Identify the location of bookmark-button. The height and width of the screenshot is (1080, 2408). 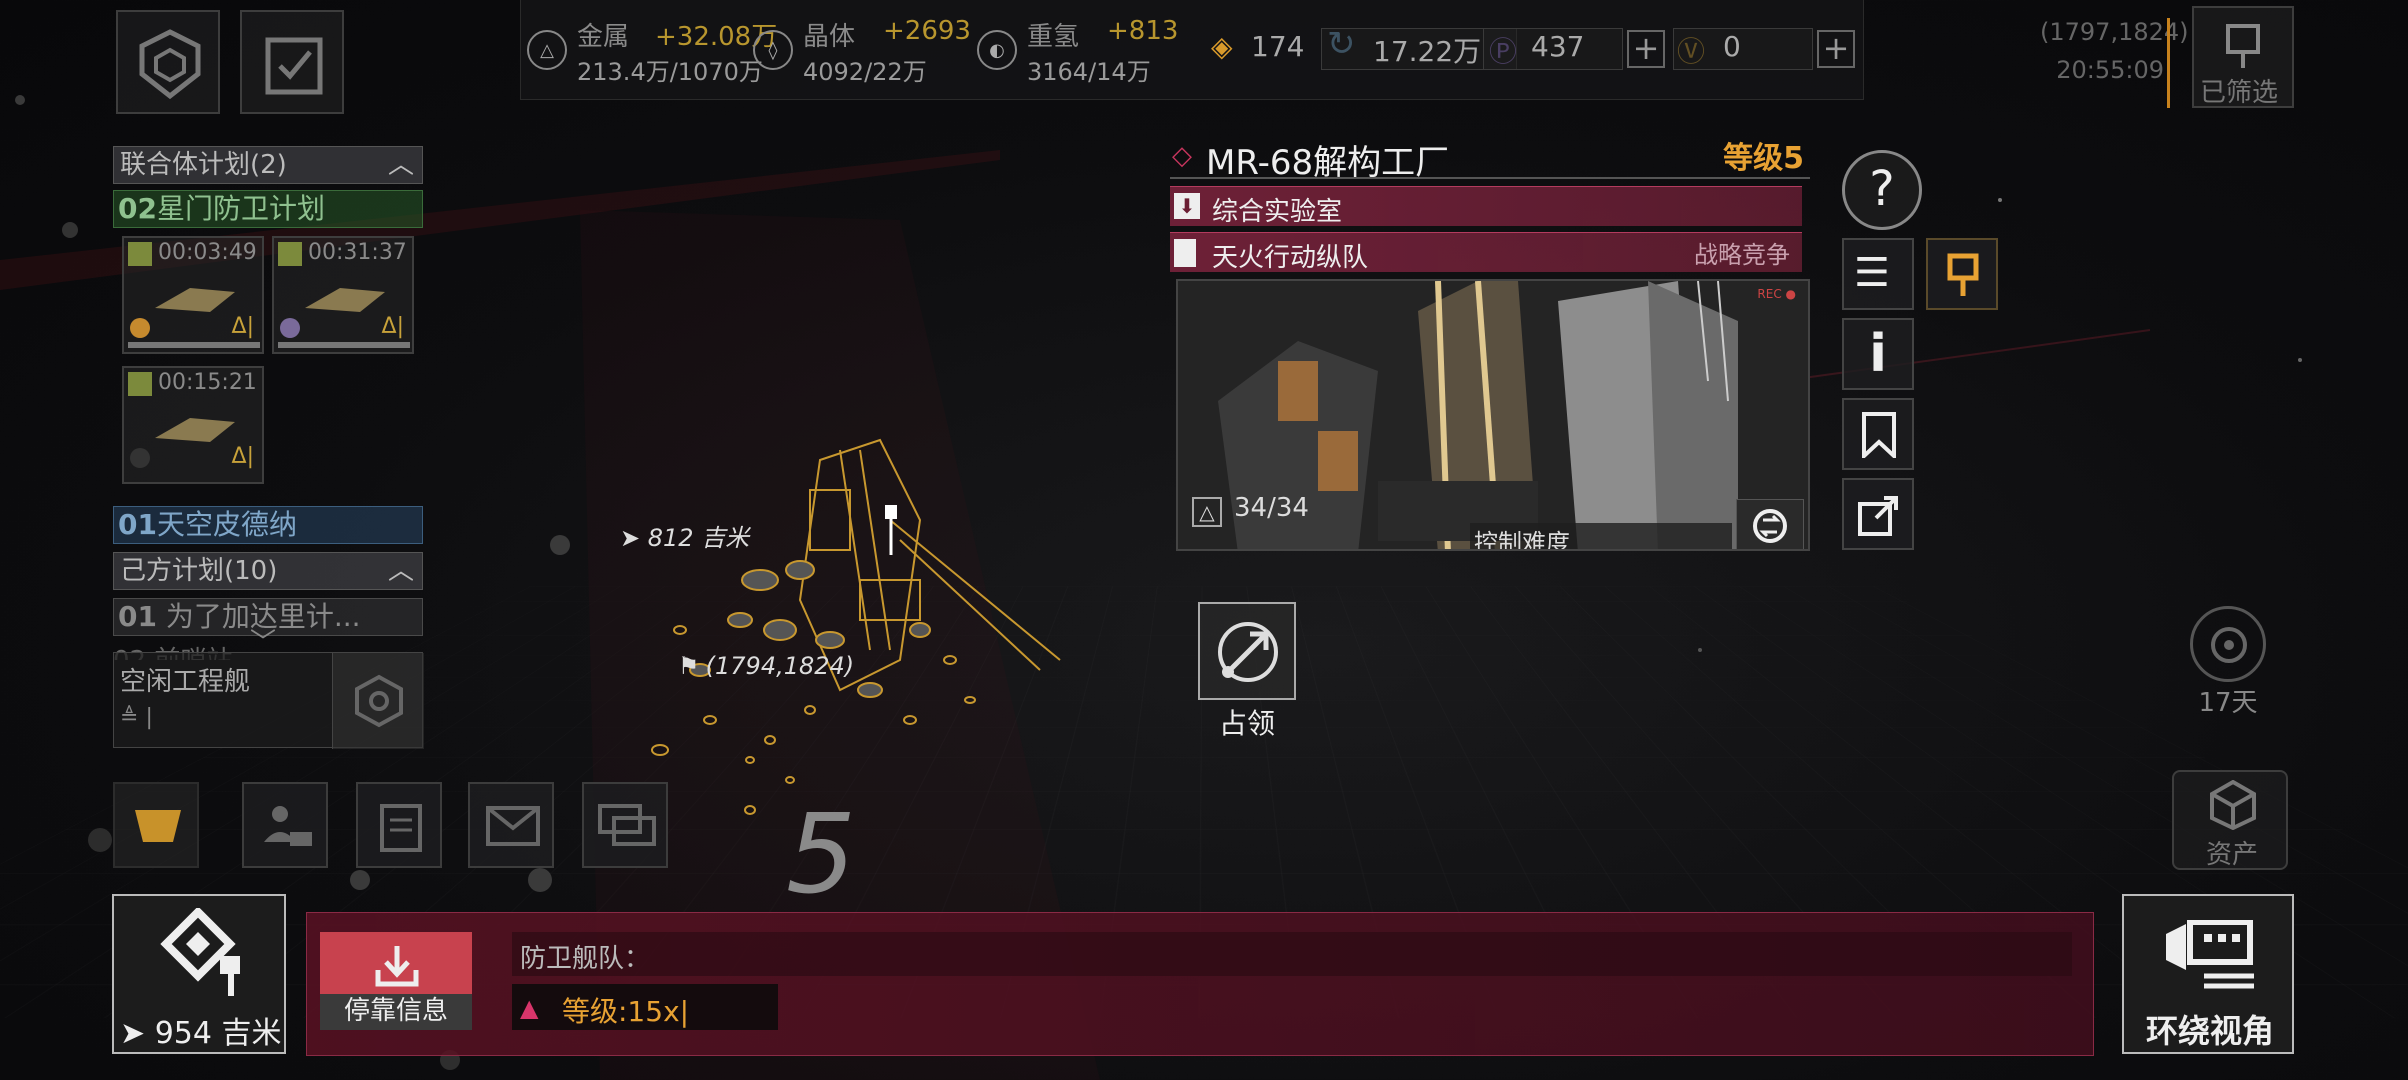
(1878, 434).